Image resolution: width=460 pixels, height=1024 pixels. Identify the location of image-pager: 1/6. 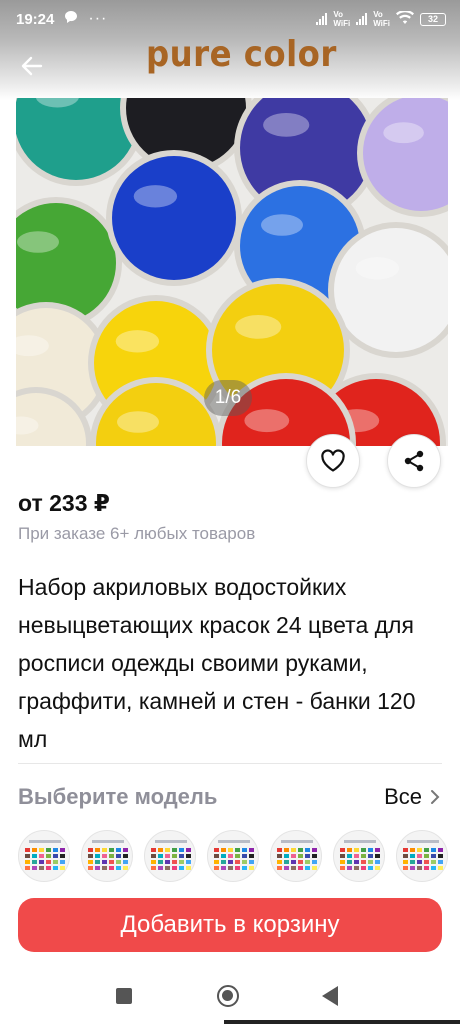
(228, 398).